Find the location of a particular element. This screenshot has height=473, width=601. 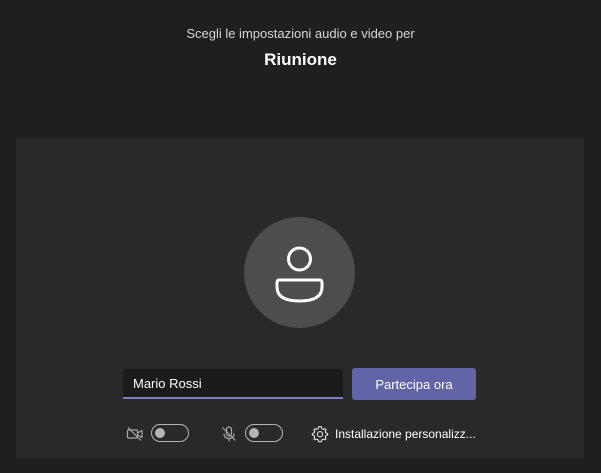

mic-toggle-knob is located at coordinates (254, 432).